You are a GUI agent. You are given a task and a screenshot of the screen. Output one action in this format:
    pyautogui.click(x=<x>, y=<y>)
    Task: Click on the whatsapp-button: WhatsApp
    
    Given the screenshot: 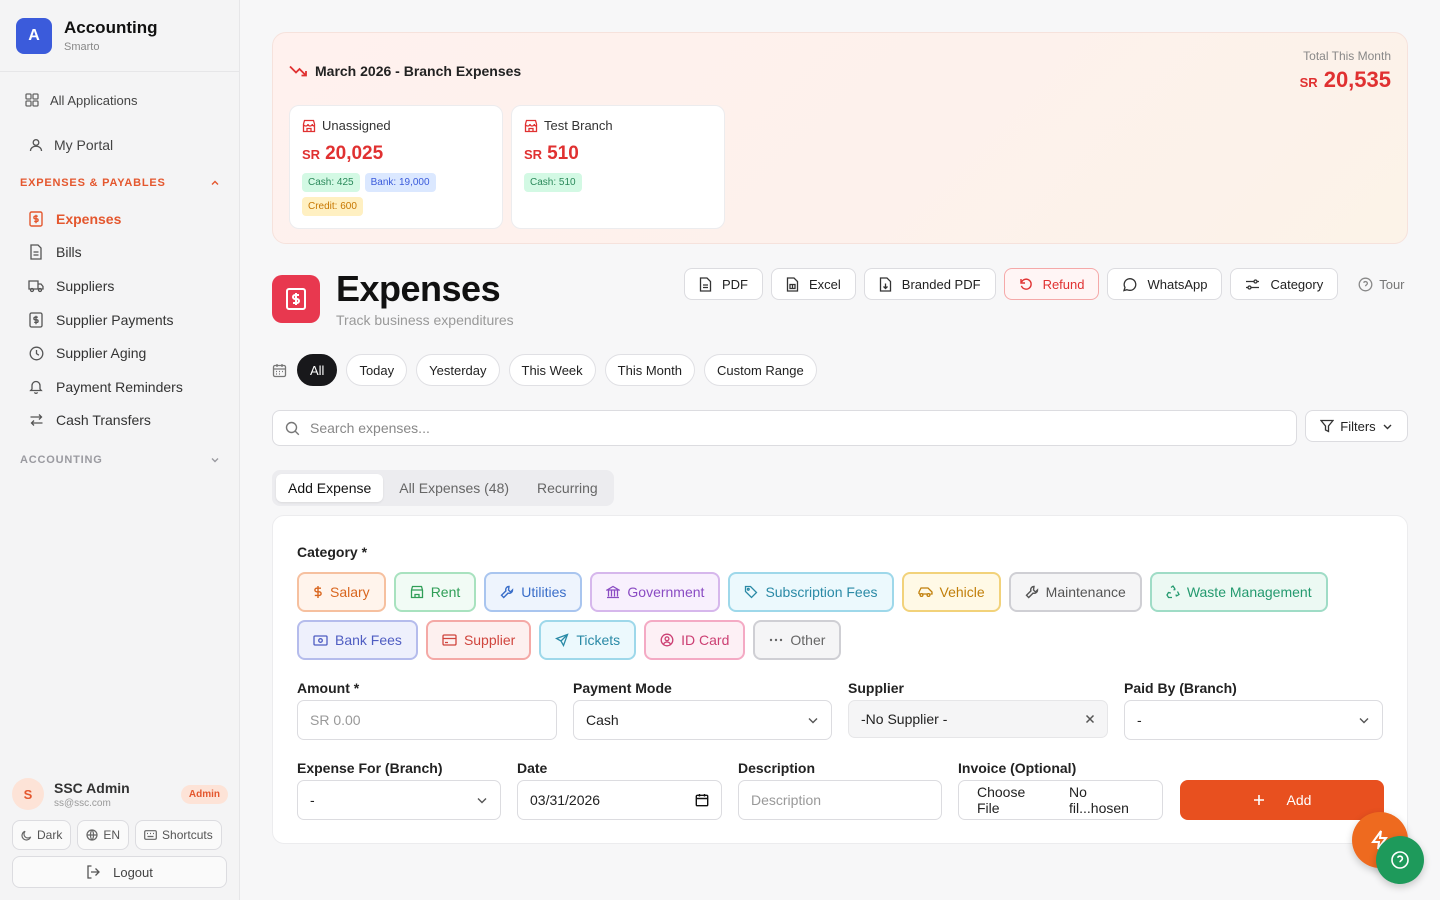 What is the action you would take?
    pyautogui.click(x=1165, y=284)
    